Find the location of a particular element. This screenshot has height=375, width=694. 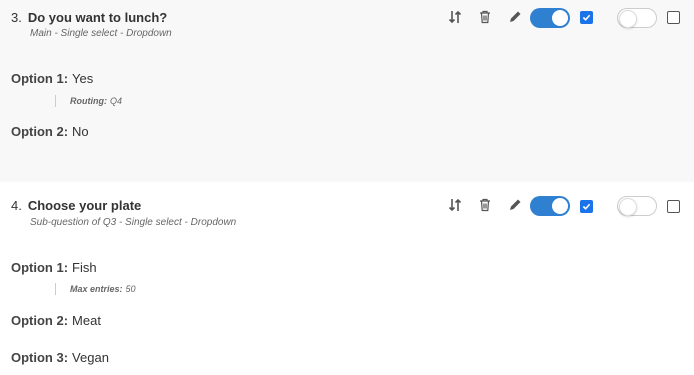

option-max-entries: Max entries: 50 is located at coordinates (95, 289).